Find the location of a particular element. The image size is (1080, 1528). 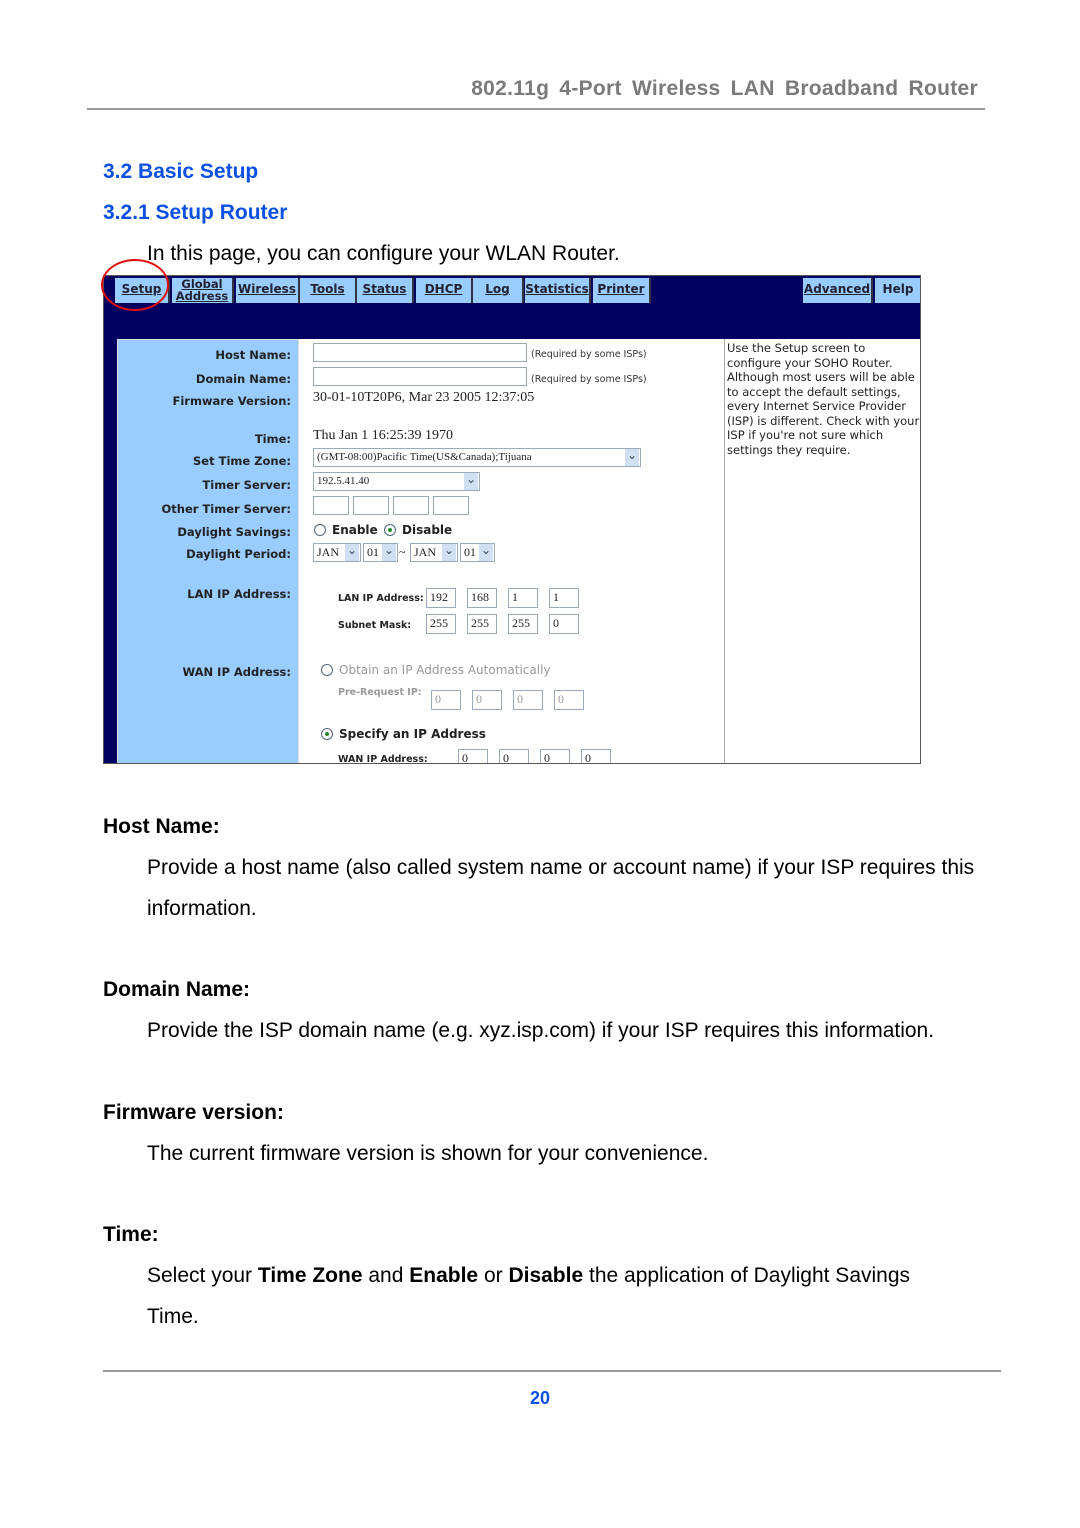

firmware-value: 30-01-10T20P6, Mar 23 2005 12:37:05 is located at coordinates (424, 397).